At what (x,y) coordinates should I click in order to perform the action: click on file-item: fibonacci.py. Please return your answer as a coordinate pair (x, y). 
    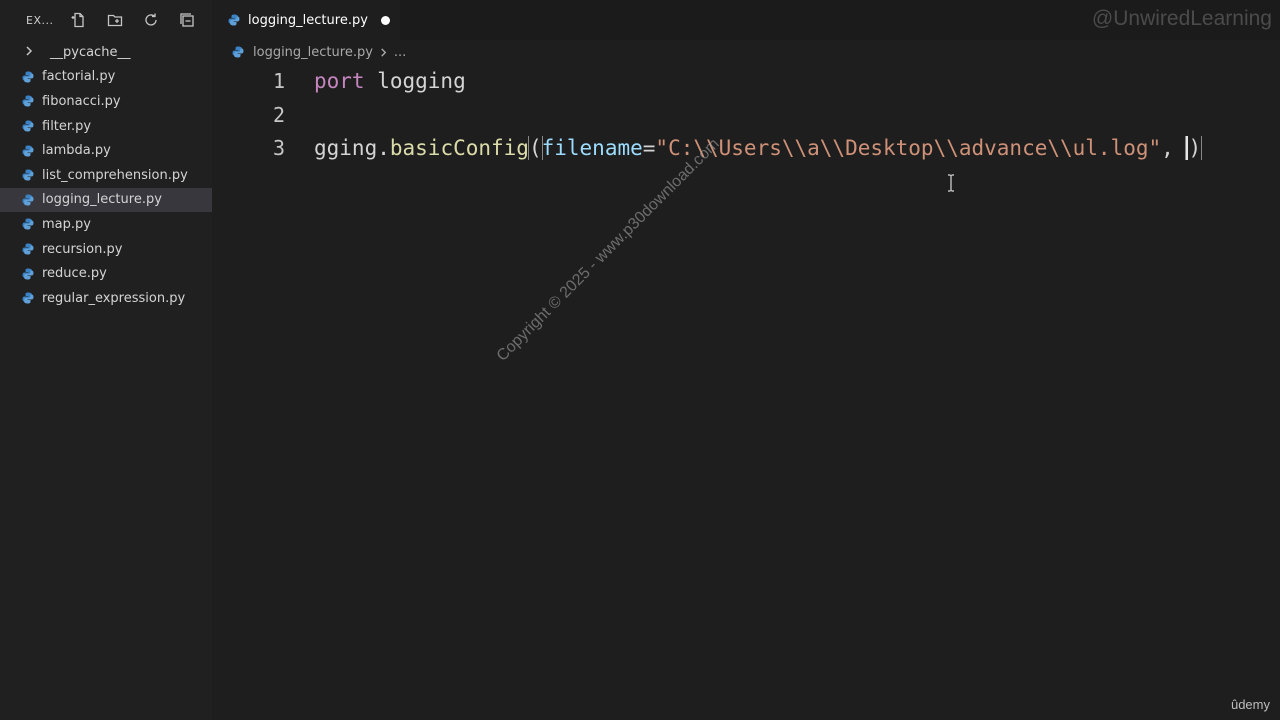
    Looking at the image, I should click on (106, 101).